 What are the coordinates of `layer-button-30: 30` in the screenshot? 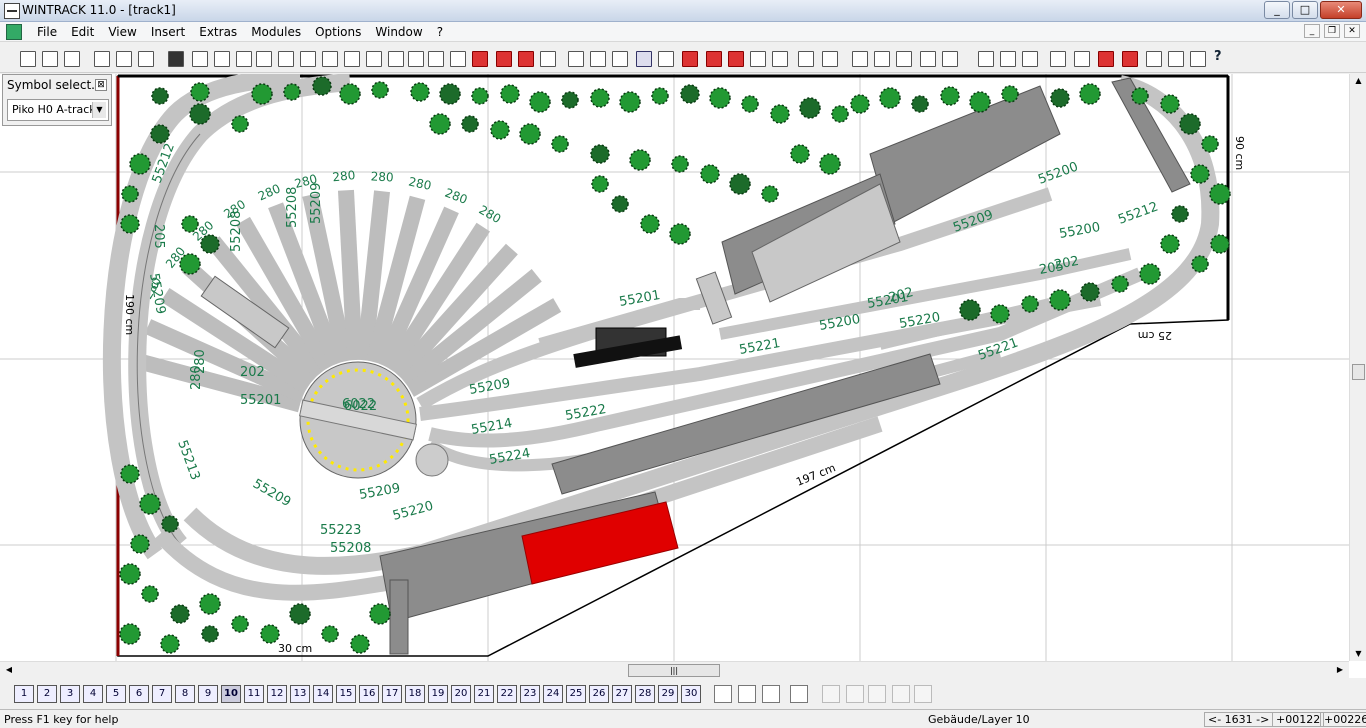 It's located at (691, 694).